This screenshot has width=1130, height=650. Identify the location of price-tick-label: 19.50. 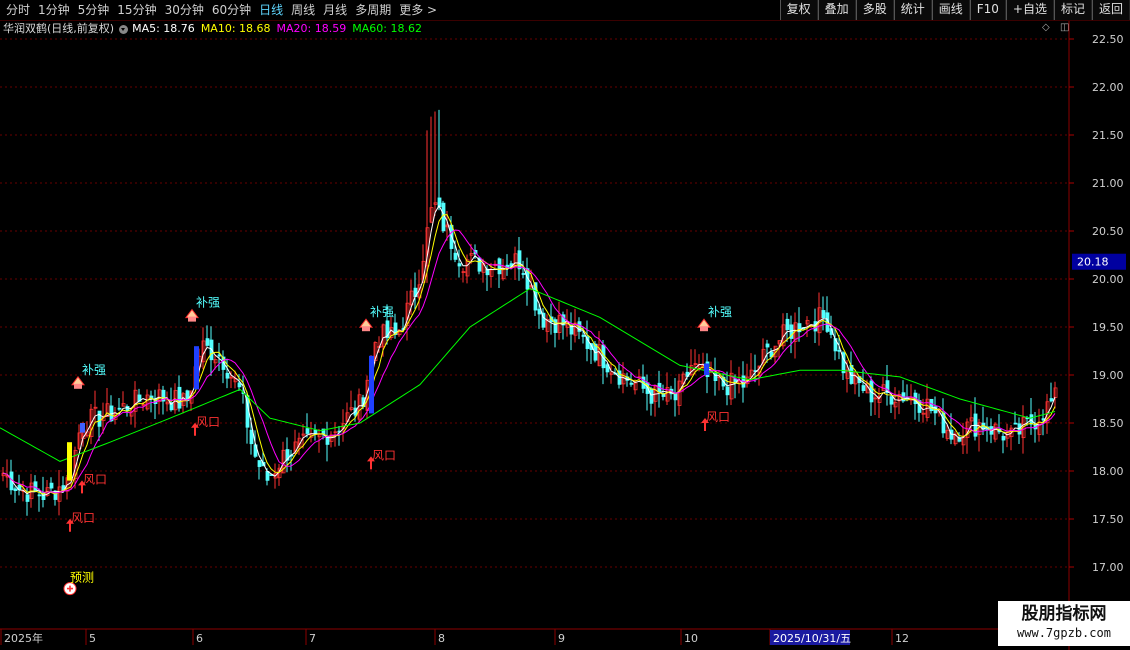
(1108, 327).